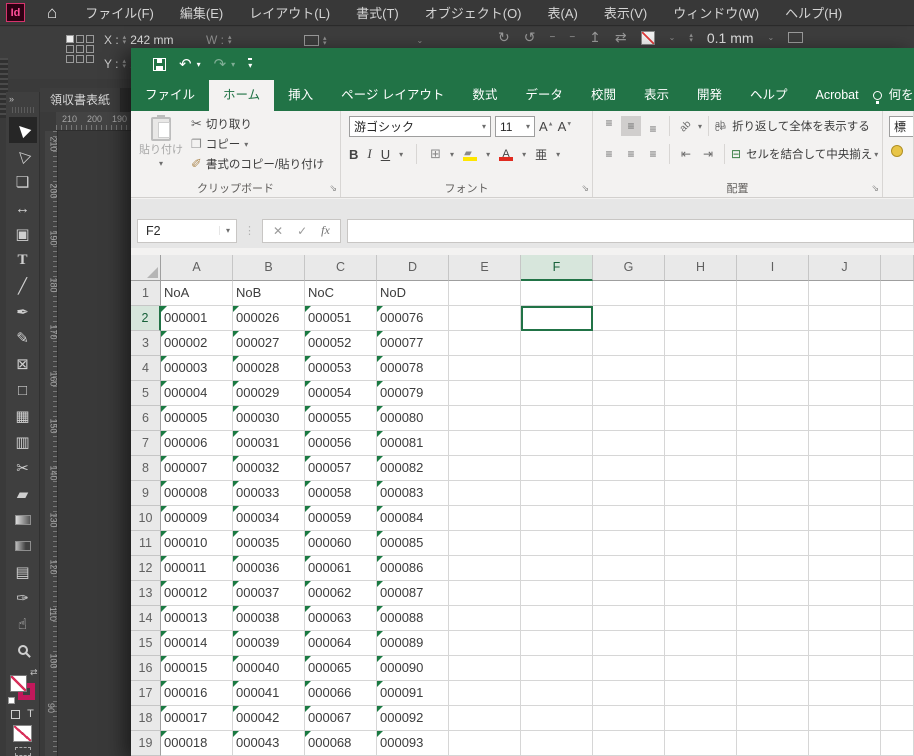 This screenshot has width=914, height=756. Describe the element at coordinates (557, 618) in the screenshot. I see `cell-F14` at that location.